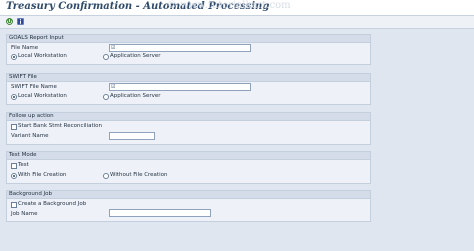  I want to click on create-background-job-checkbox, so click(14, 205).